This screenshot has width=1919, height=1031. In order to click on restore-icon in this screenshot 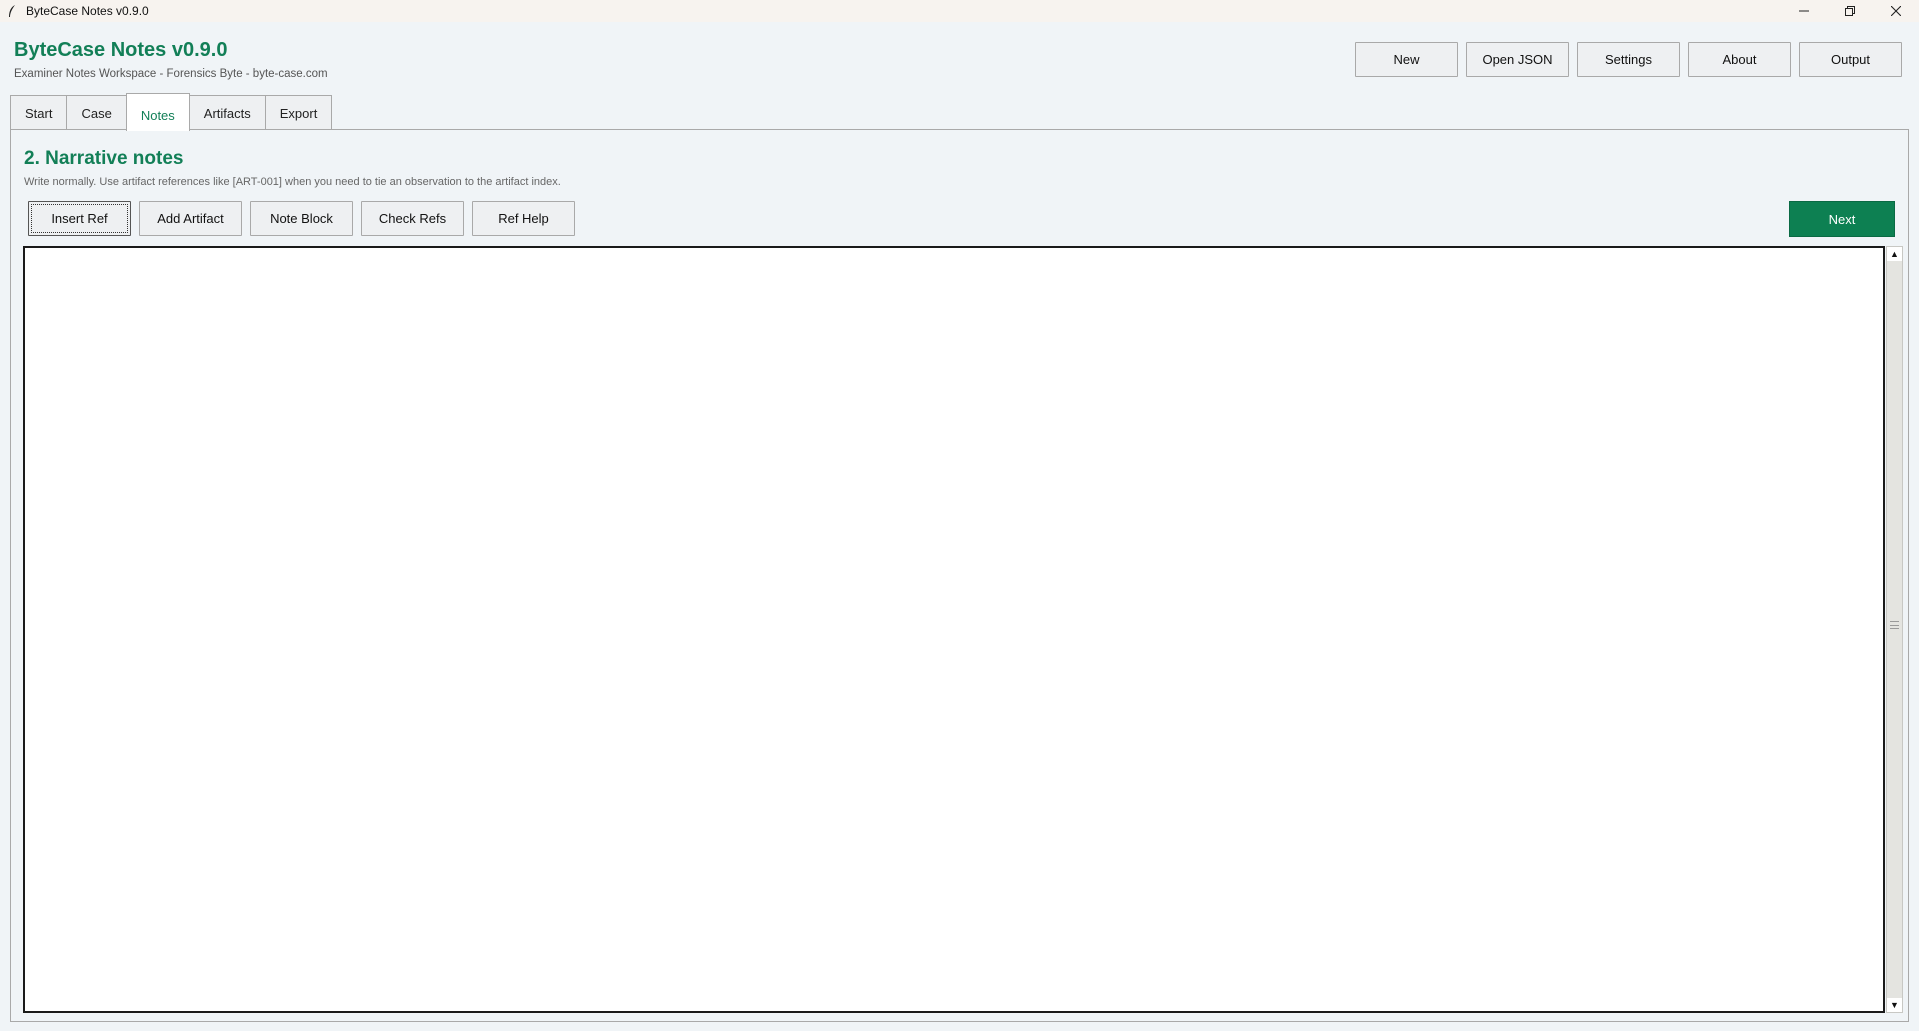, I will do `click(1850, 11)`.